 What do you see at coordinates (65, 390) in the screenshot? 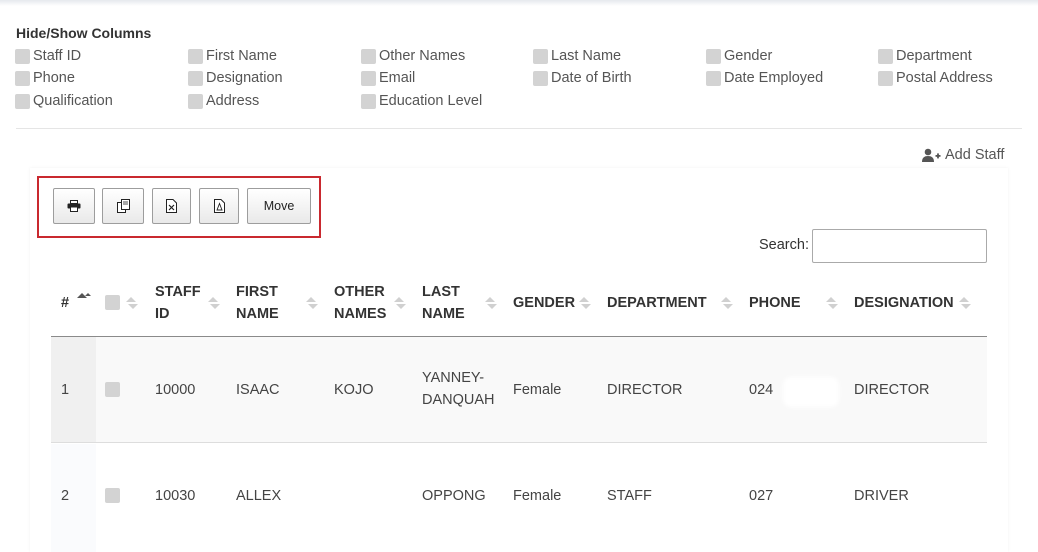
I see `cell-number: 1` at bounding box center [65, 390].